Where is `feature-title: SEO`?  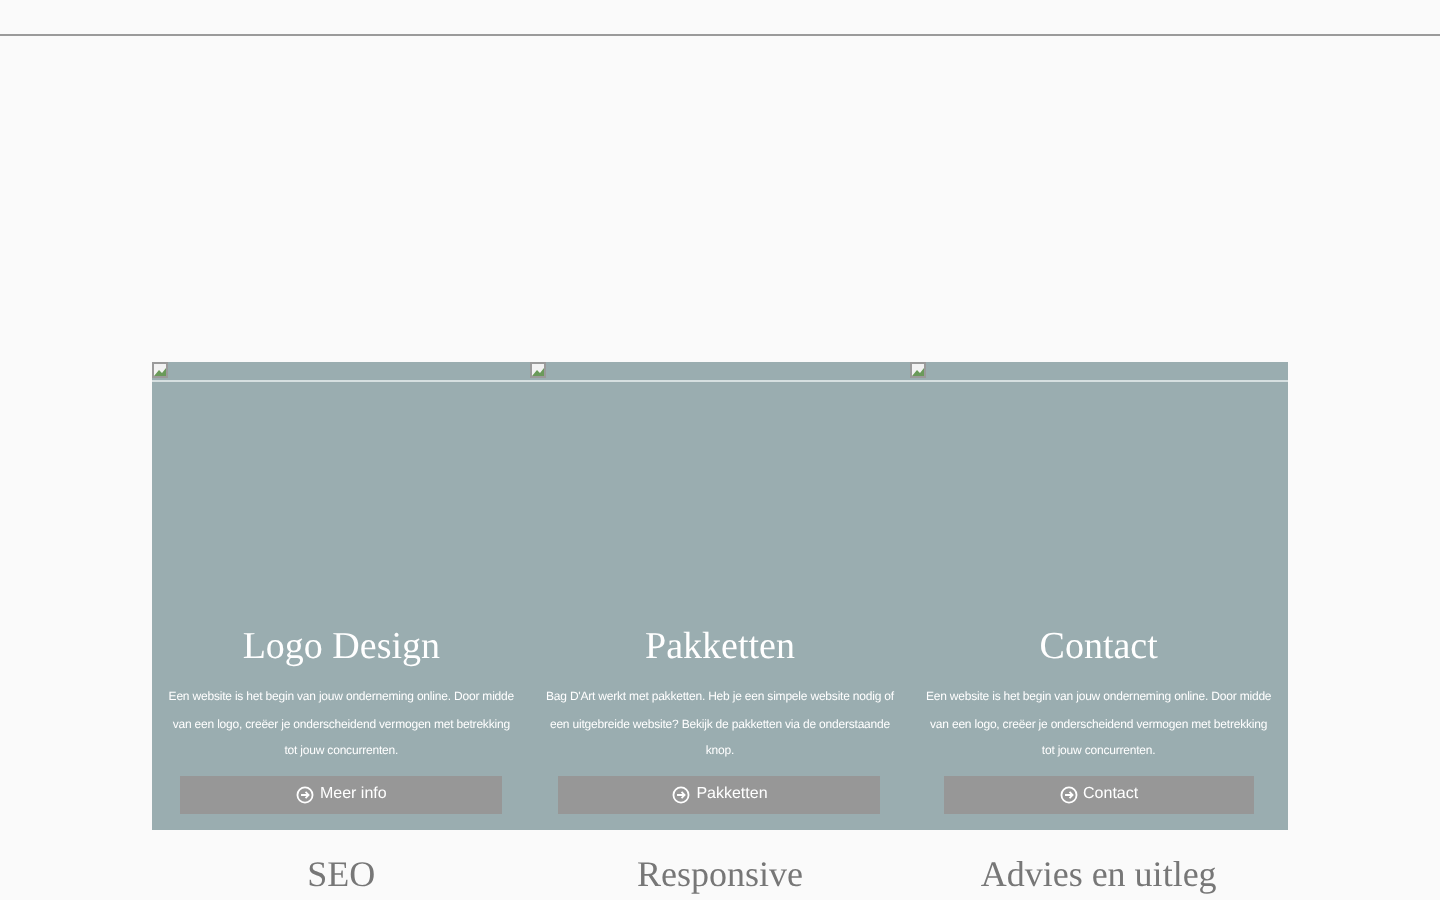
feature-title: SEO is located at coordinates (341, 875).